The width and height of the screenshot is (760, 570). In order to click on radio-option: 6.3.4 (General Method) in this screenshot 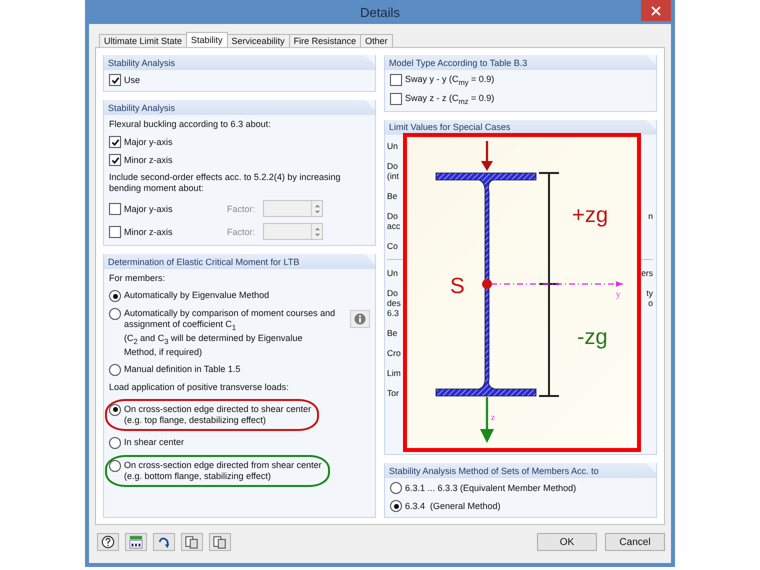, I will do `click(520, 506)`.